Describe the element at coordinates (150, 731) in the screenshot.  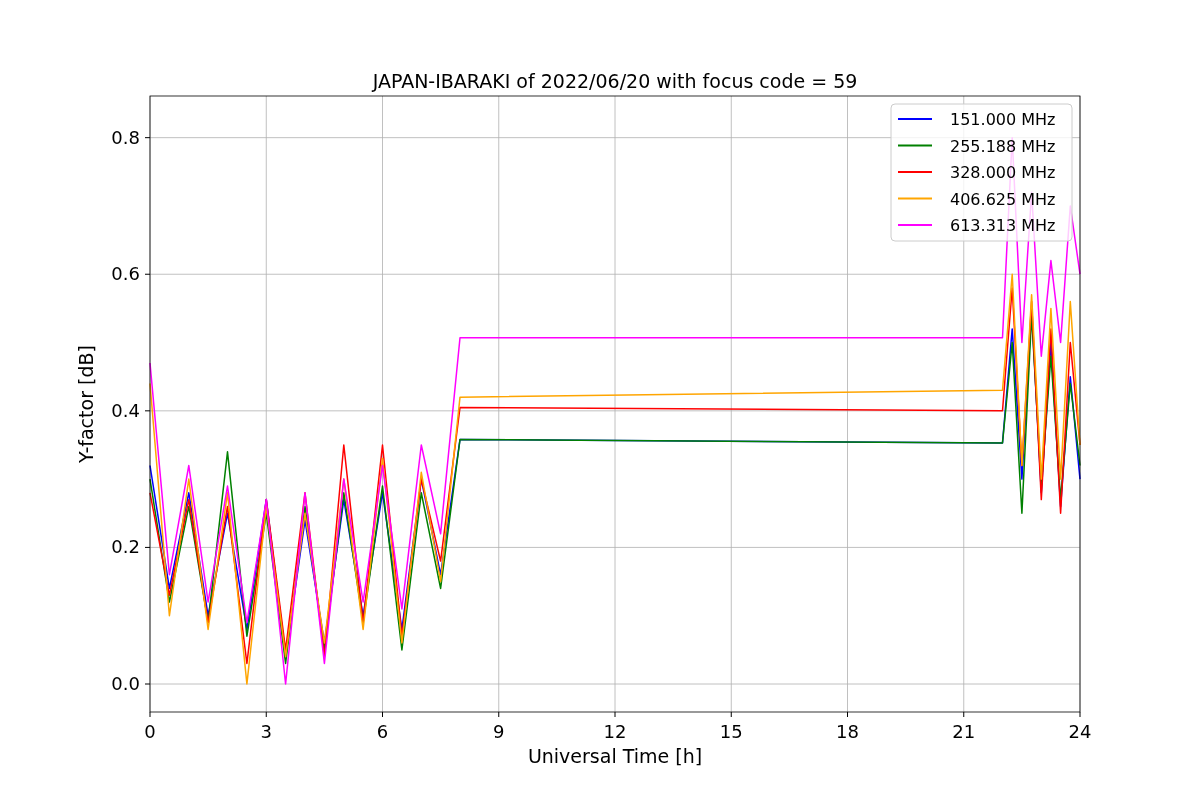
I see `x-tick-label: 0` at that location.